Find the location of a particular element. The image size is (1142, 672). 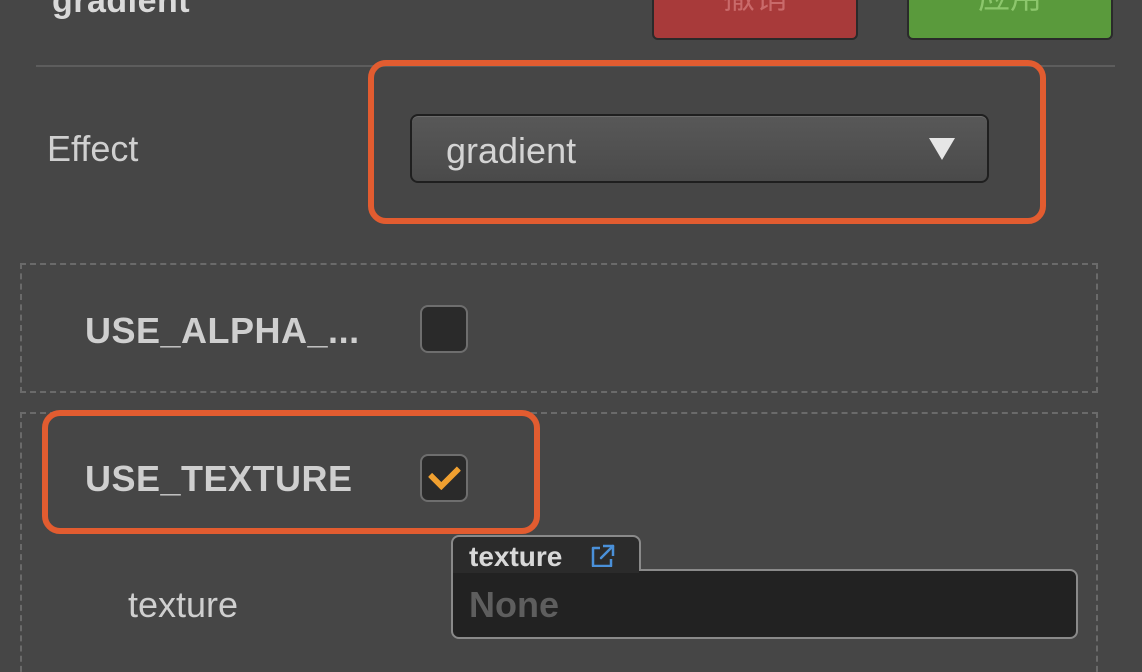

apply-button: 应用 is located at coordinates (1010, 20).